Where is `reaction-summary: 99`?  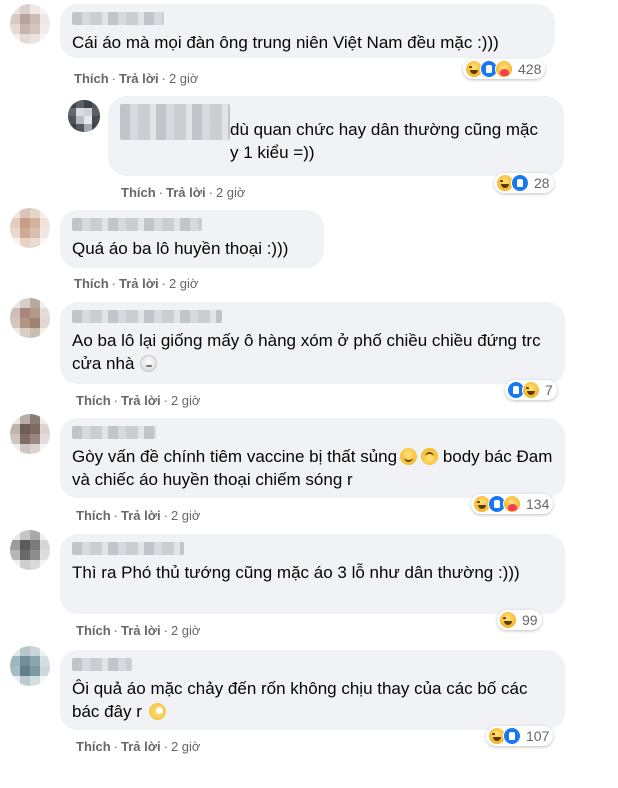 reaction-summary: 99 is located at coordinates (519, 620).